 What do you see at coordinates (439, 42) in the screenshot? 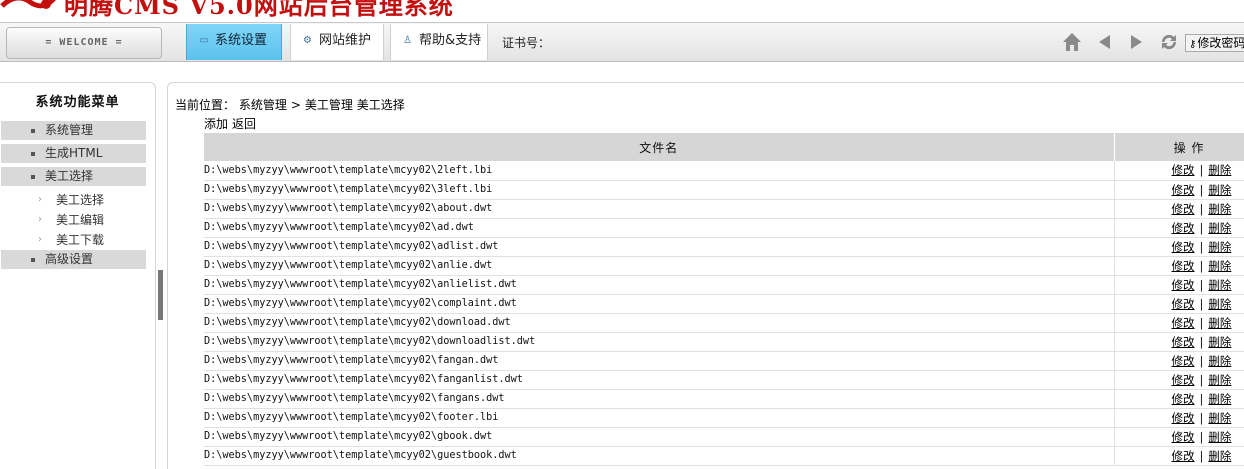
I see `tab-help-support: ♙ 帮助&支持` at bounding box center [439, 42].